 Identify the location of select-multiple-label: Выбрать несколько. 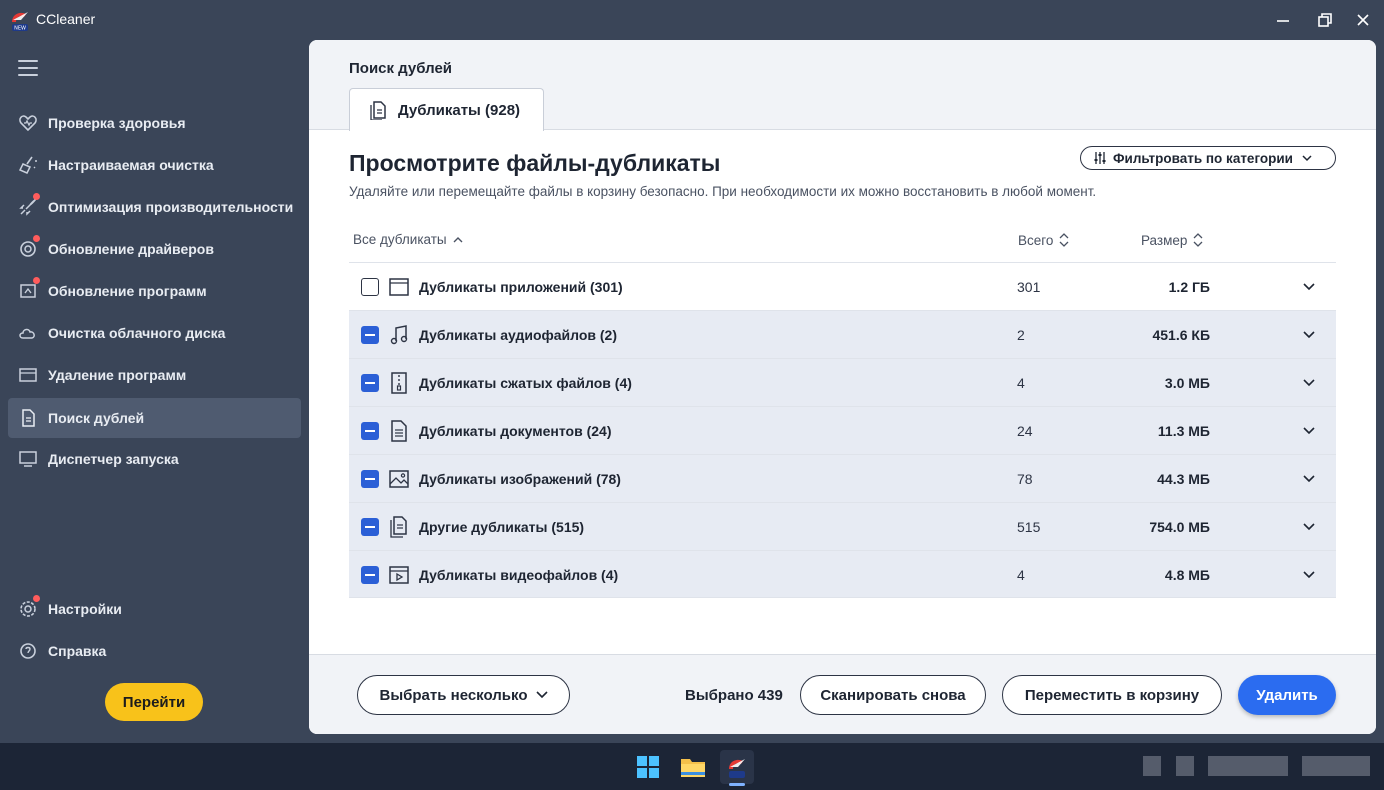
(453, 695).